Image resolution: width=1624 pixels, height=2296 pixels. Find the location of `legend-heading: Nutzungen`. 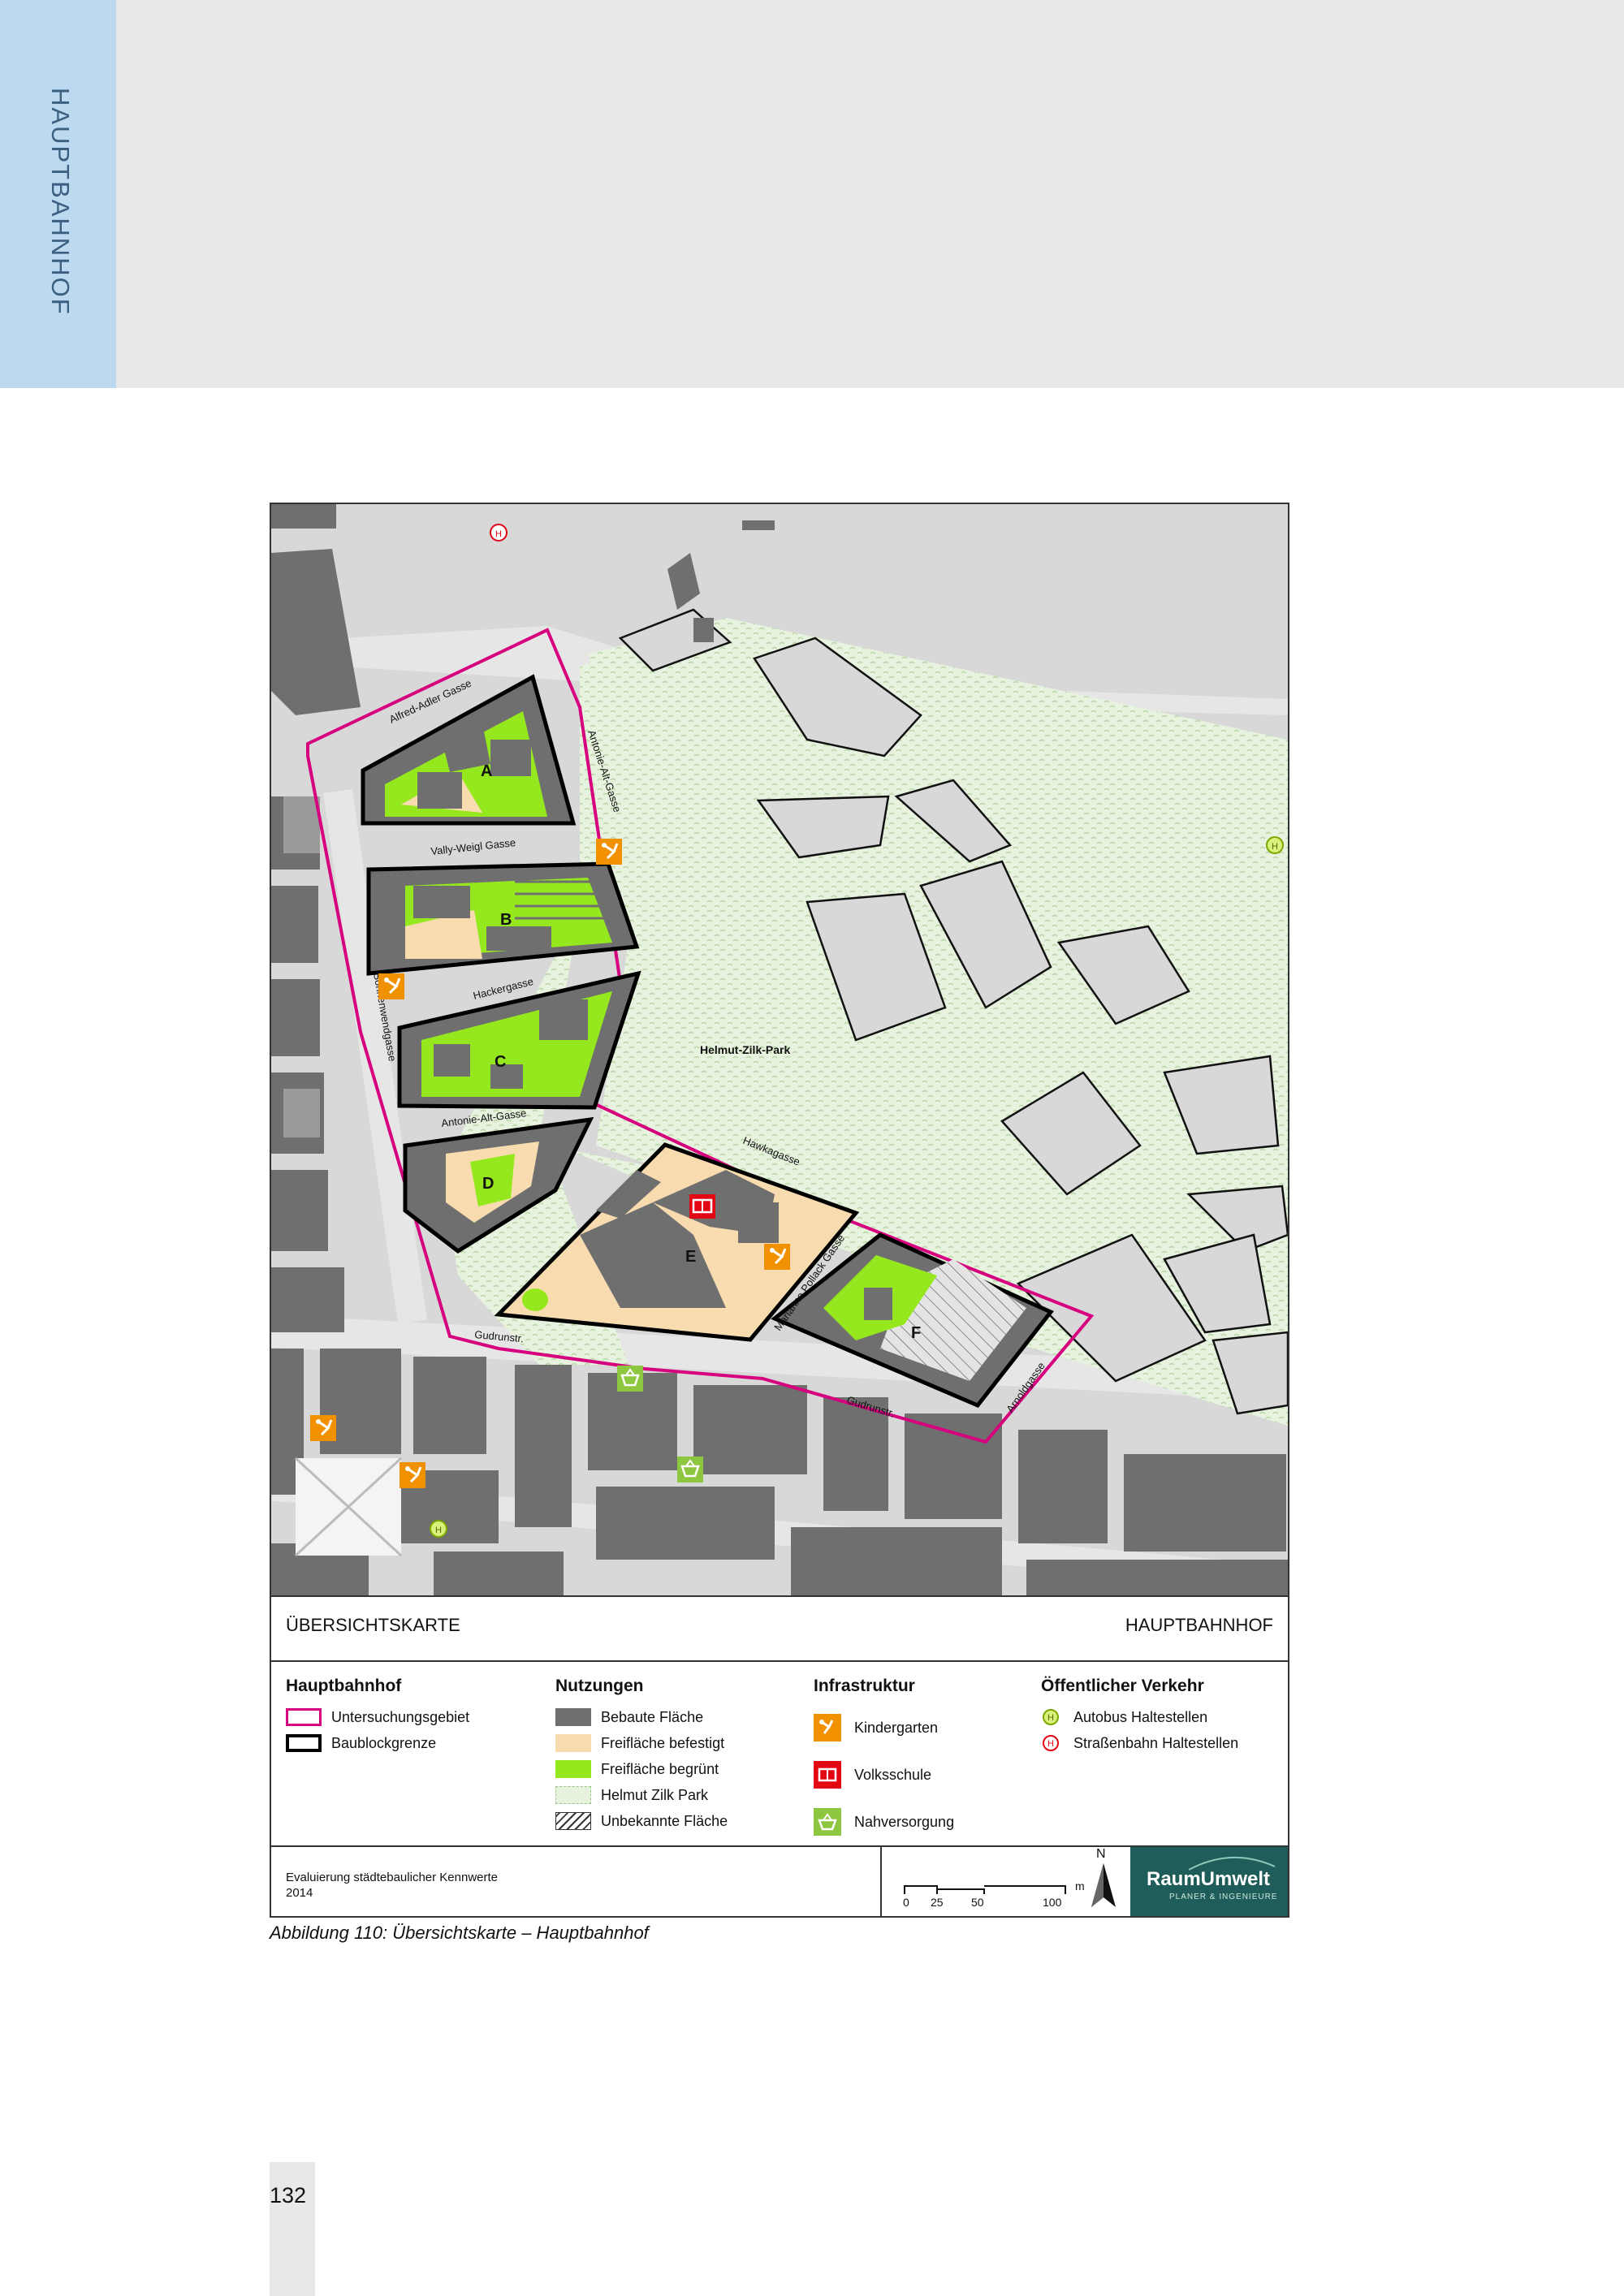

legend-heading: Nutzungen is located at coordinates (600, 1686).